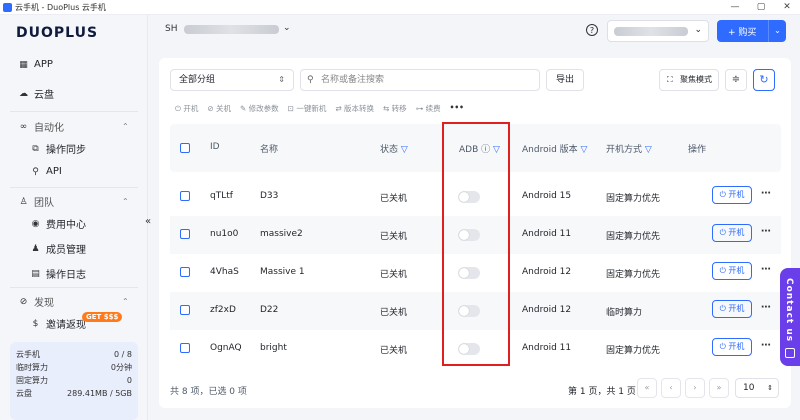 This screenshot has width=800, height=420. Describe the element at coordinates (770, 388) in the screenshot. I see `chevron-updown-icon: ⇕` at that location.